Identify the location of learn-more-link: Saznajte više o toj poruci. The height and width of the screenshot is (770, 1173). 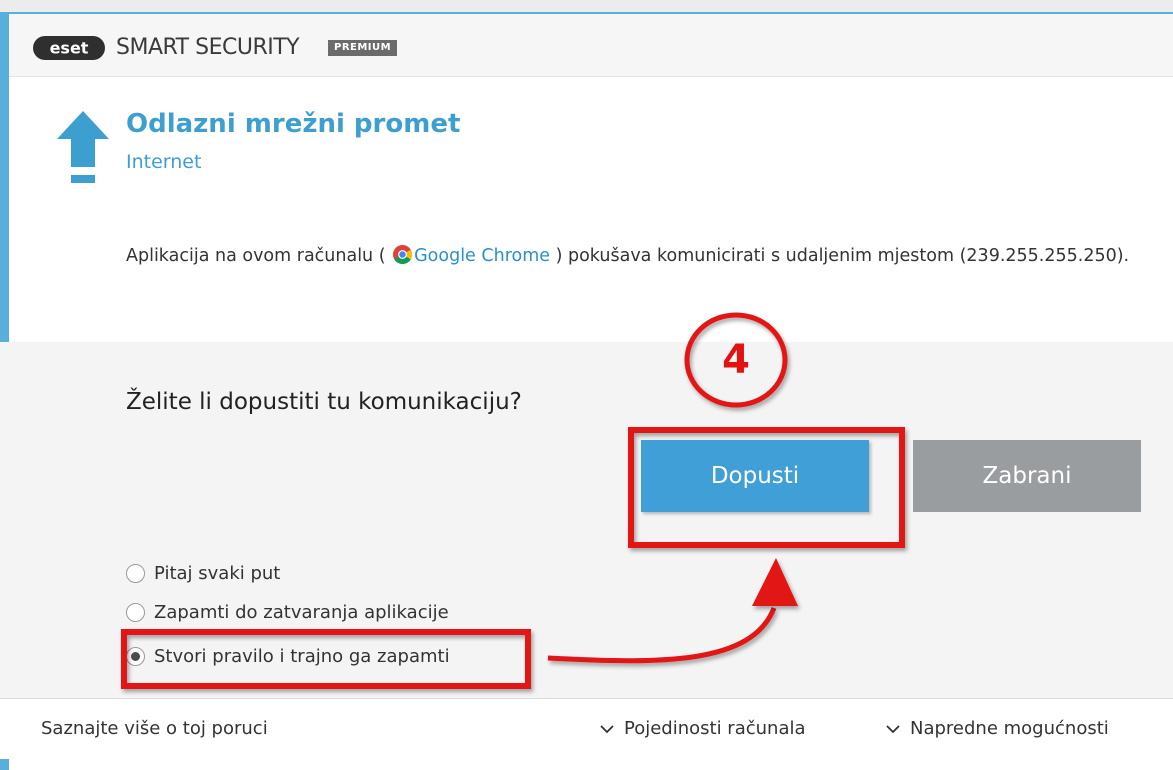
(154, 728).